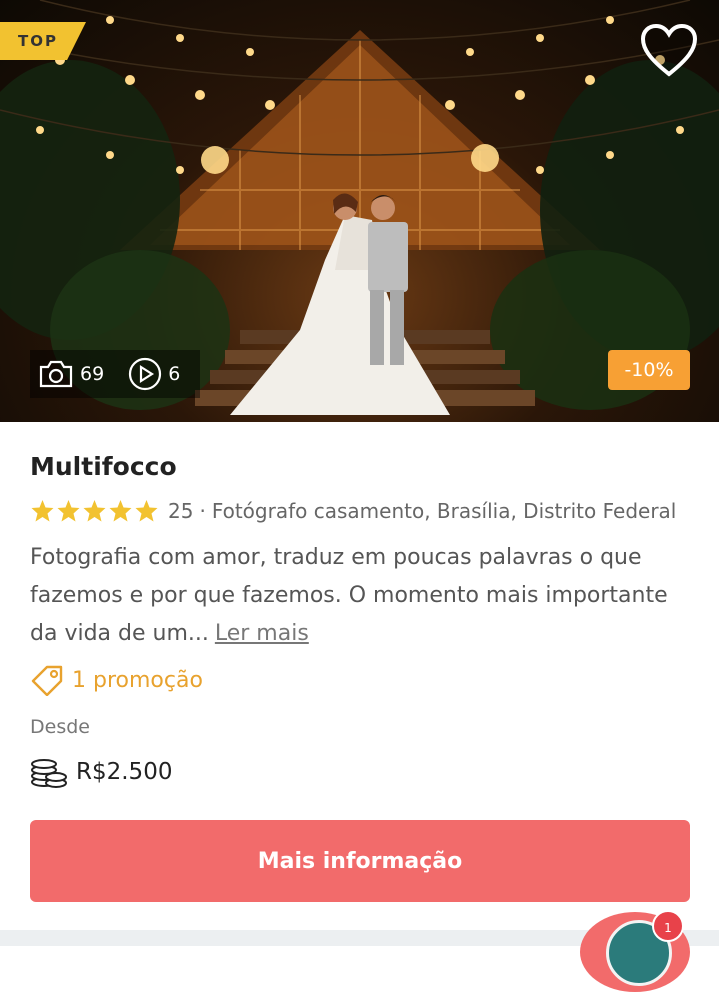 This screenshot has height=992, width=719. I want to click on vendor-name: Multifocco, so click(103, 466).